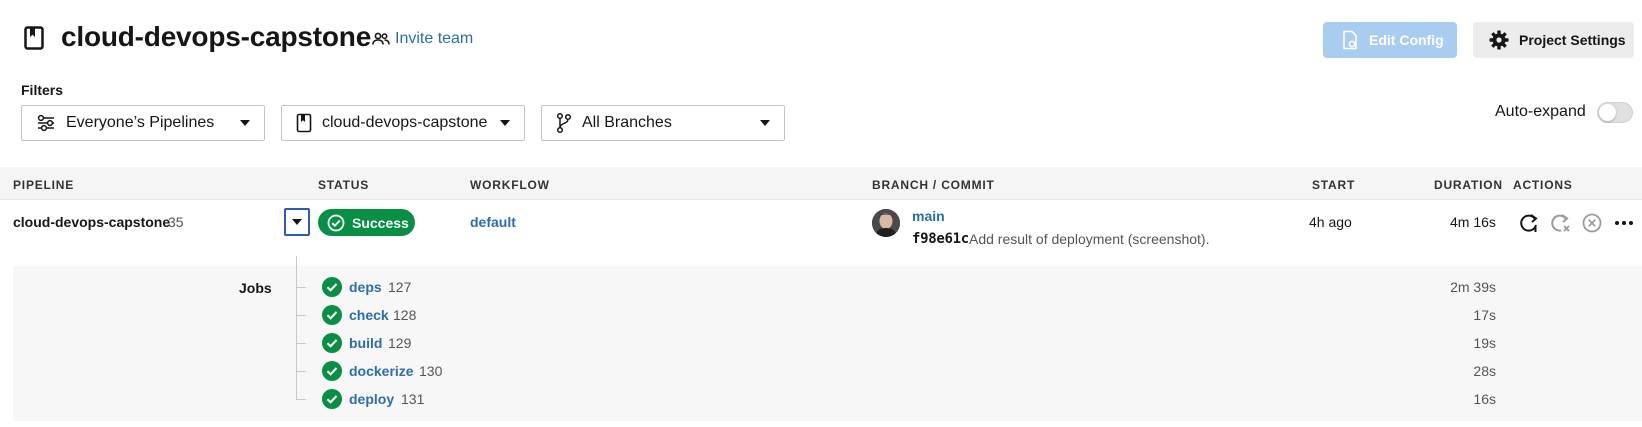 This screenshot has height=427, width=1642. I want to click on job-duration: 2m 39s, so click(1473, 287).